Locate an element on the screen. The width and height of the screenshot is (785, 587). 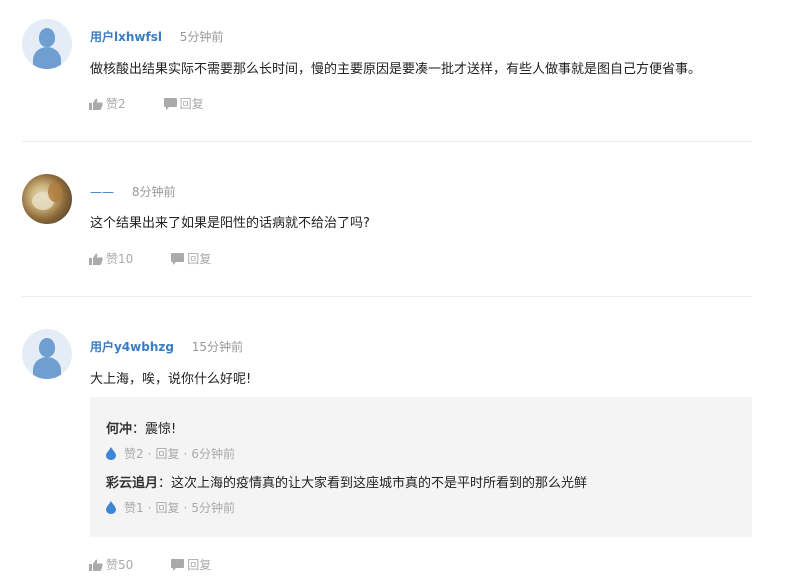
reply-meta: 赞2 · 回复 · 6分钟前 is located at coordinates (170, 453).